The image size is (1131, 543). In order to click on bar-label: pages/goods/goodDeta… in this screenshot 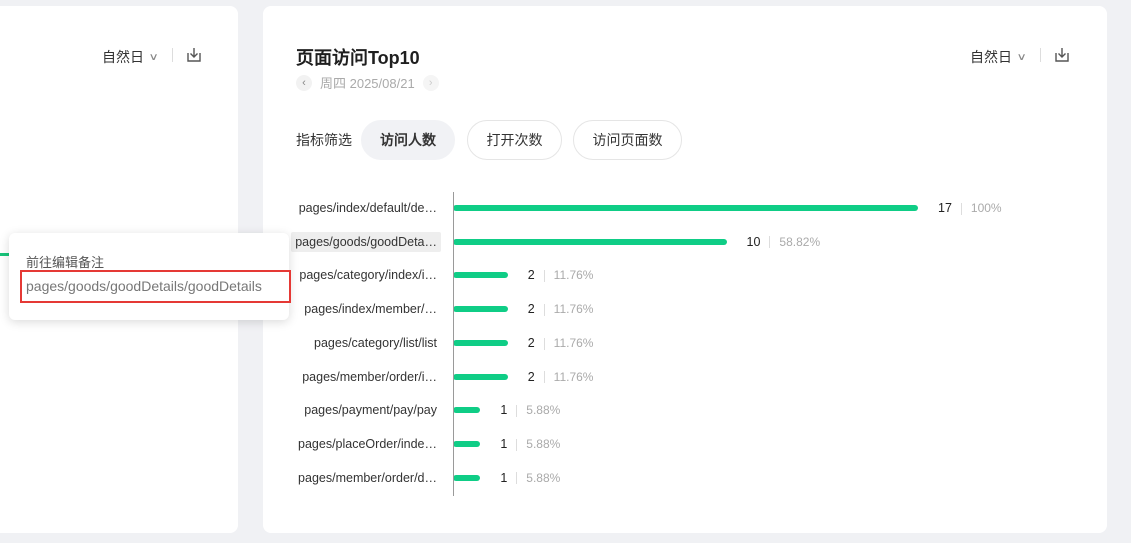, I will do `click(366, 241)`.